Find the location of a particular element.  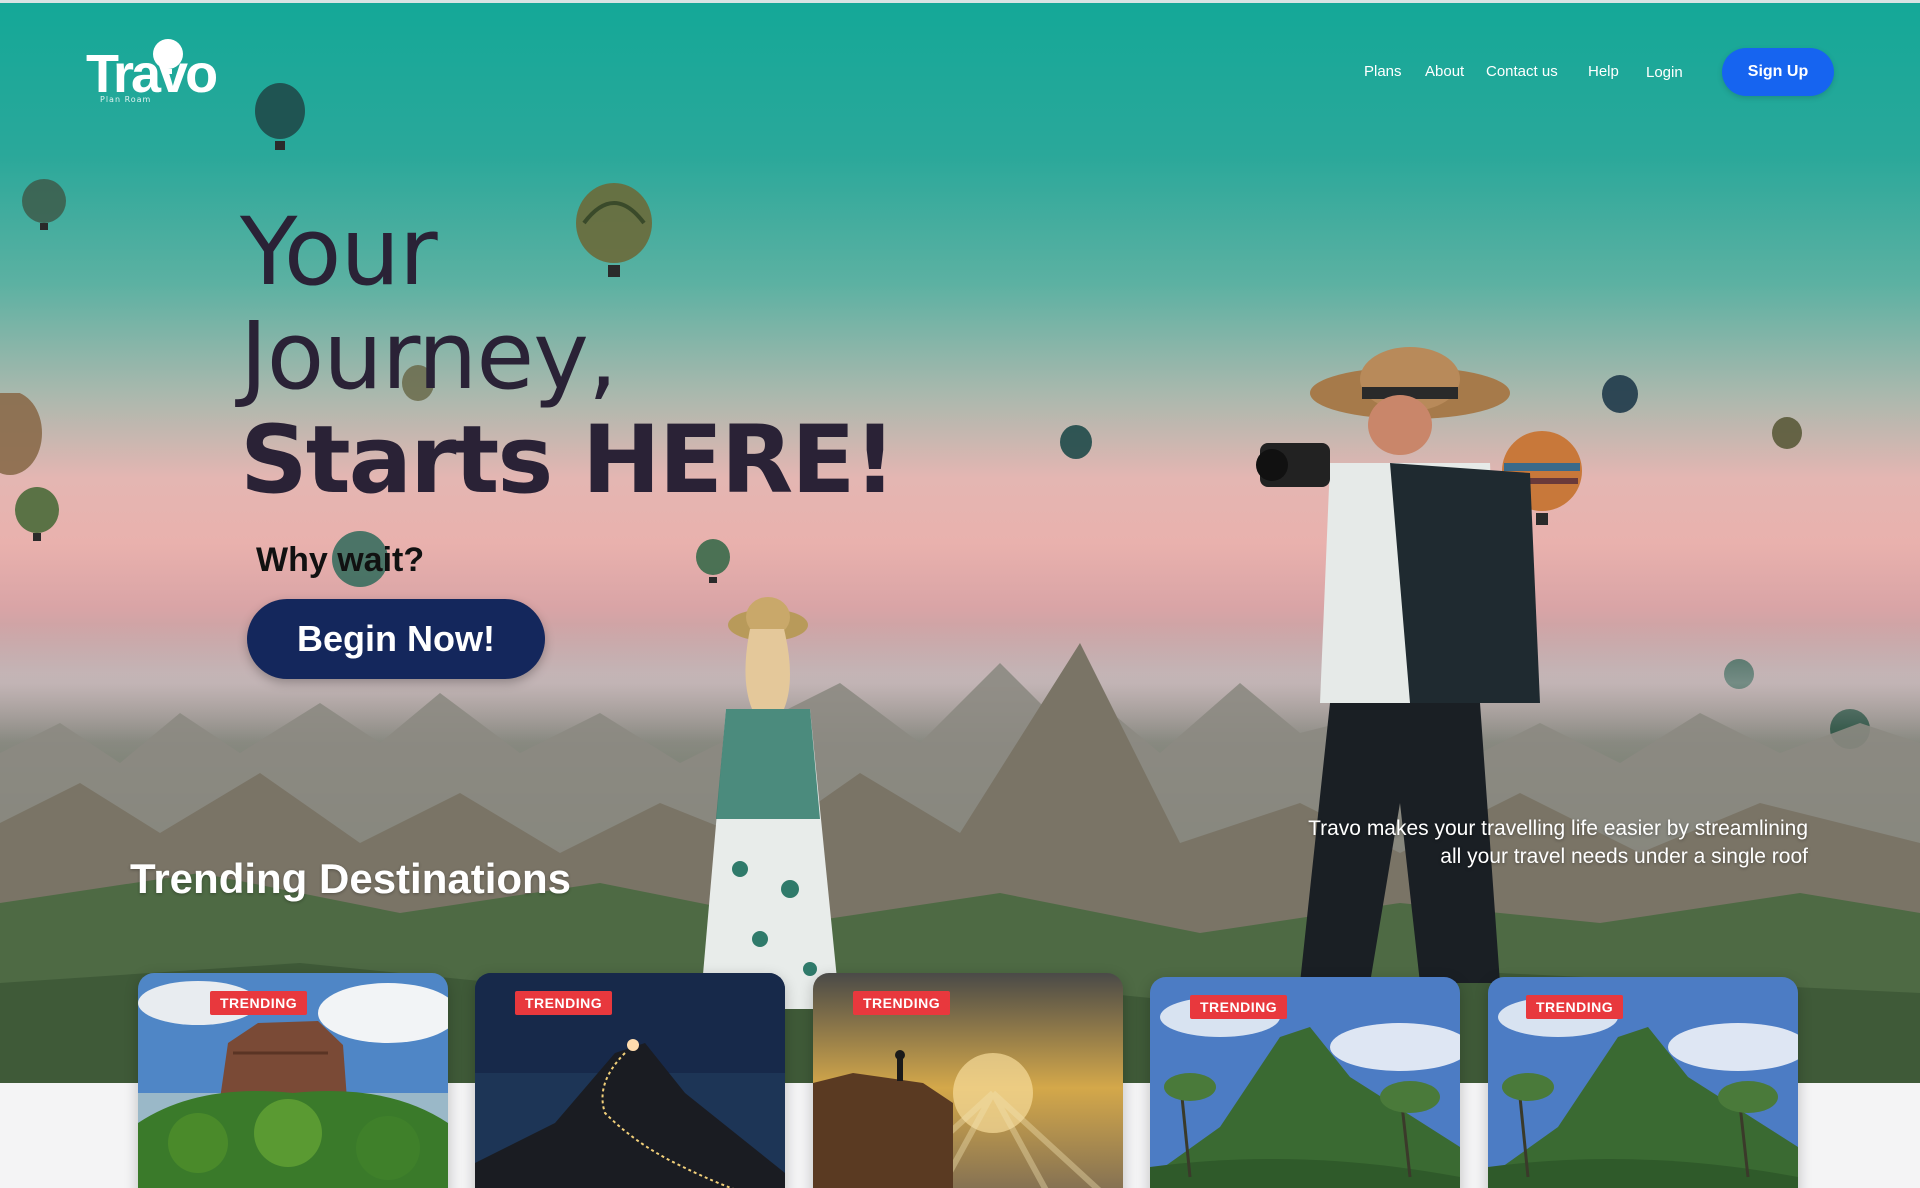

traveler-woman-illustration is located at coordinates (770, 803).